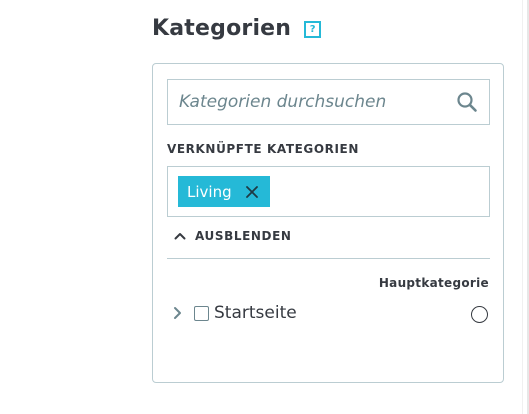 Image resolution: width=529 pixels, height=414 pixels. What do you see at coordinates (179, 313) in the screenshot?
I see `chevron-right-icon` at bounding box center [179, 313].